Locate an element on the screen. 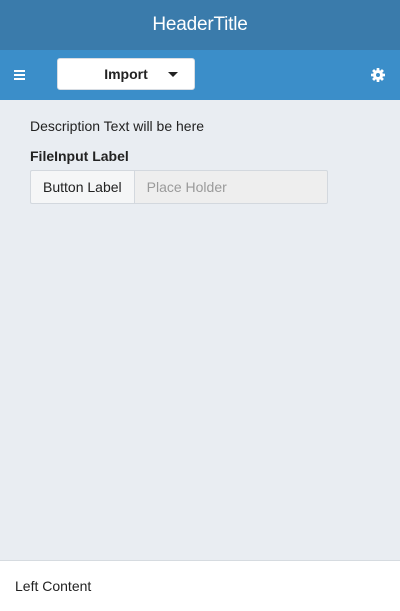 The image size is (400, 611). footer-left-content: Left Content is located at coordinates (53, 586).